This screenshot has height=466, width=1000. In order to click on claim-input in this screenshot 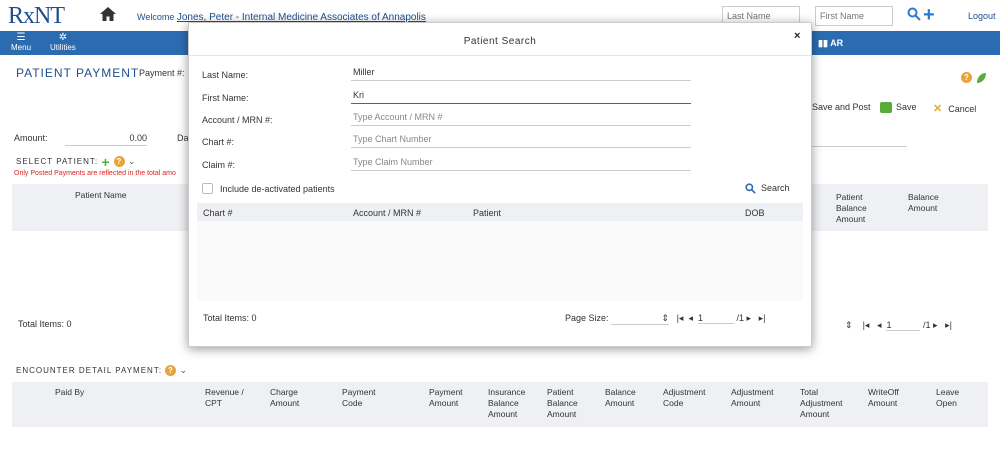, I will do `click(521, 162)`.